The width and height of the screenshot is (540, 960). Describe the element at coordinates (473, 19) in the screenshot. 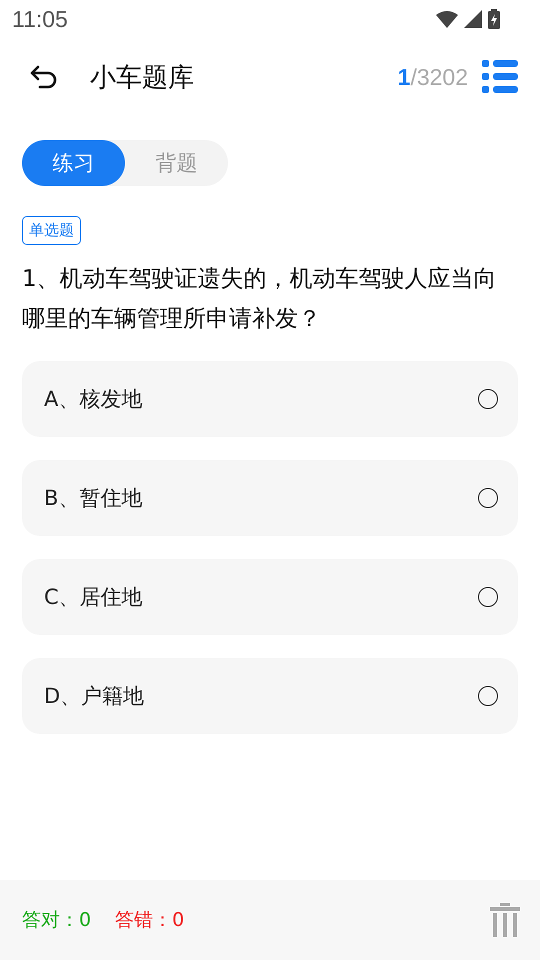

I see `signal-icon` at that location.